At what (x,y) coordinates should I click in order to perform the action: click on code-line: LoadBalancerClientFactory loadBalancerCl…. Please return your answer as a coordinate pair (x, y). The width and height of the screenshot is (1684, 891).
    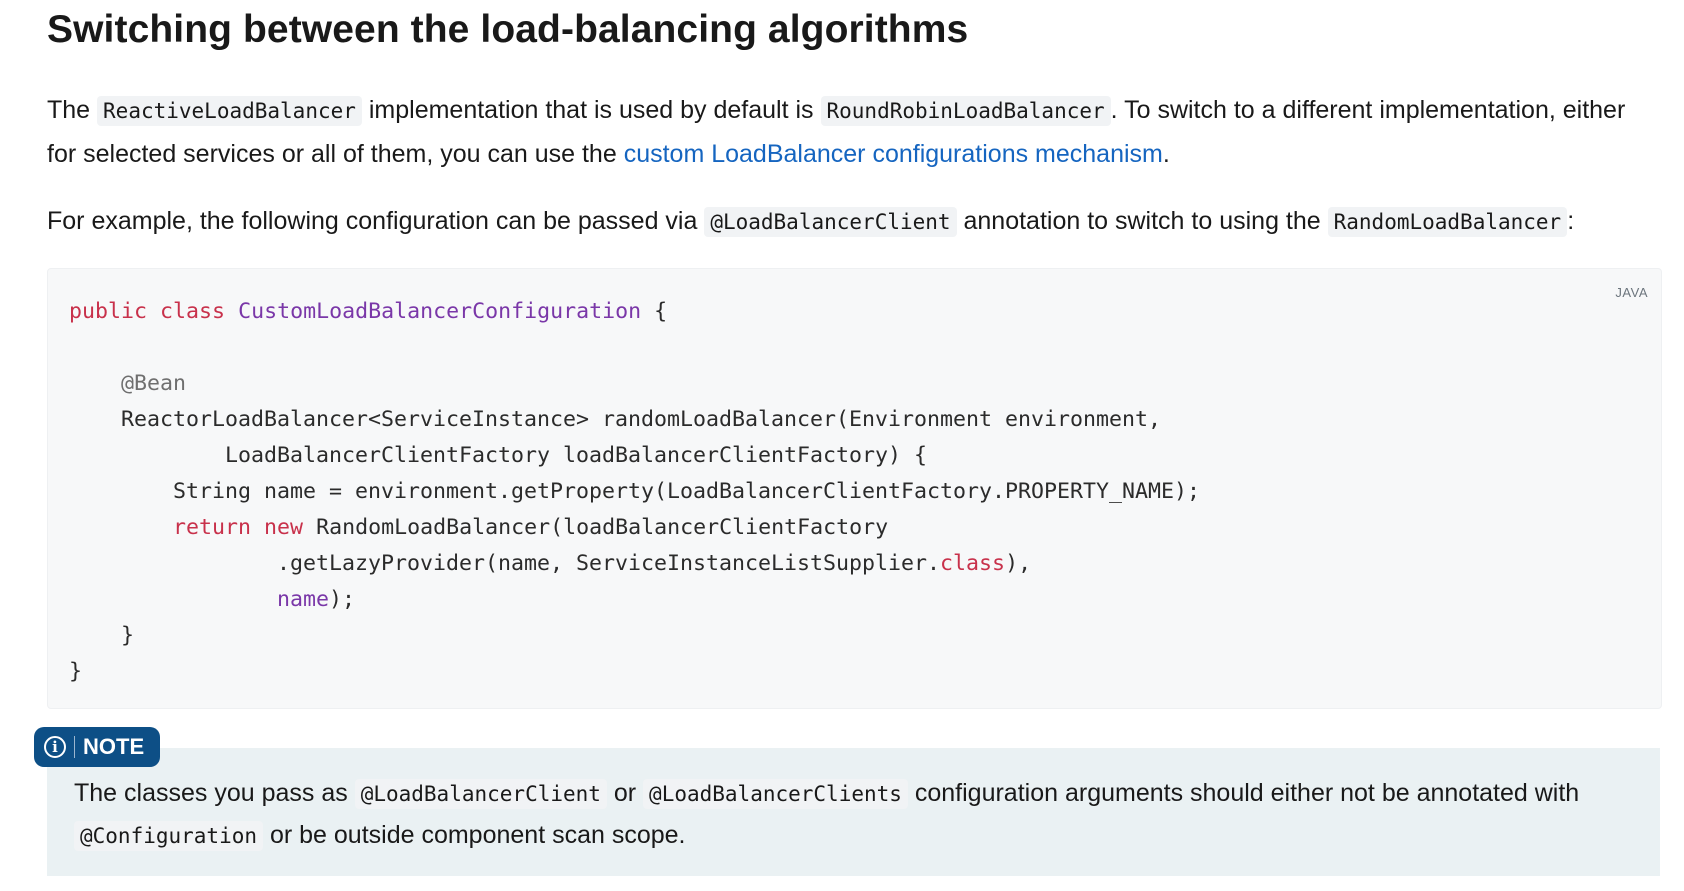
    Looking at the image, I should click on (576, 455).